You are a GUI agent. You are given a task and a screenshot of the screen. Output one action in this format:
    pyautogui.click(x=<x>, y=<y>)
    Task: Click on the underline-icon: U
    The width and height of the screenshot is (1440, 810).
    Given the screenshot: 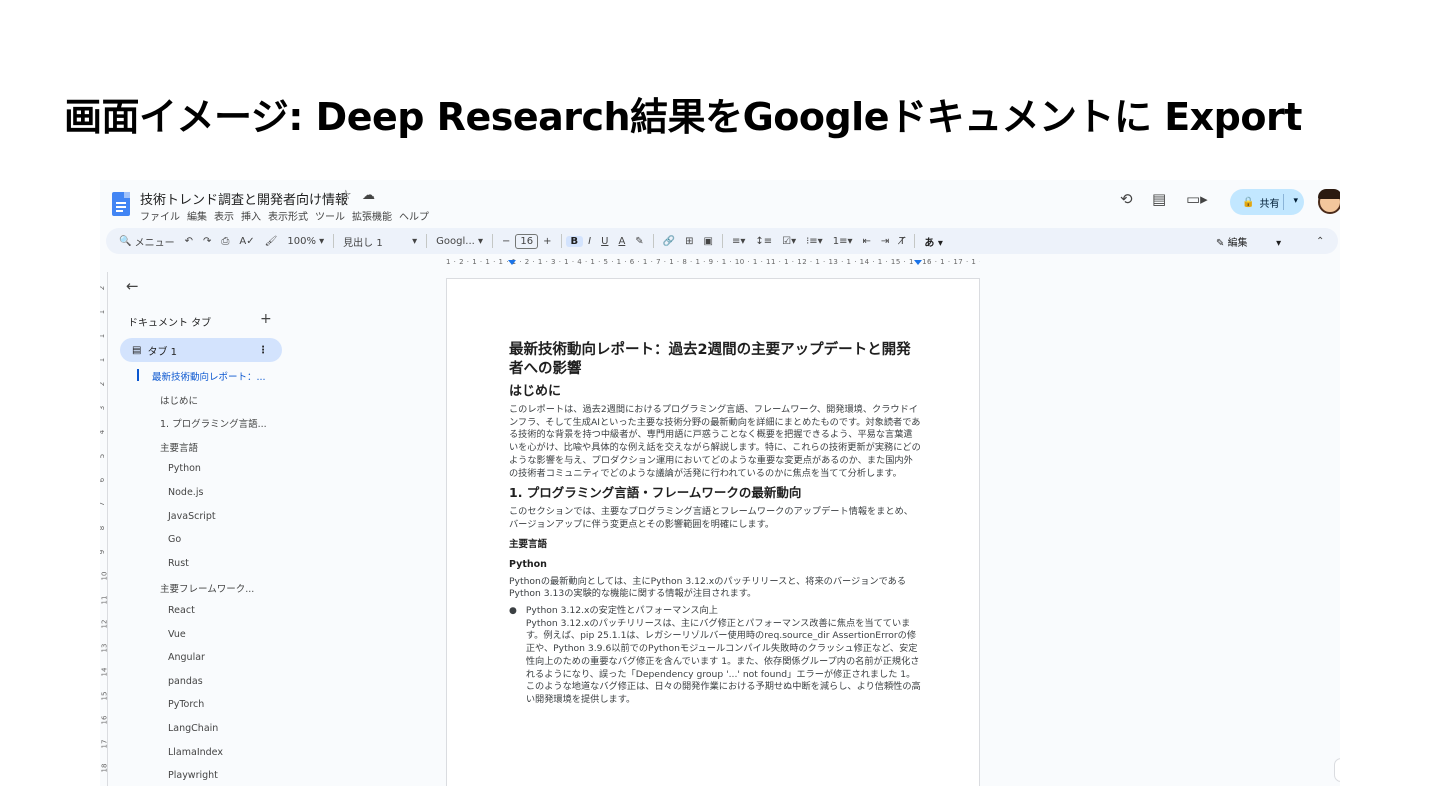 What is the action you would take?
    pyautogui.click(x=604, y=241)
    